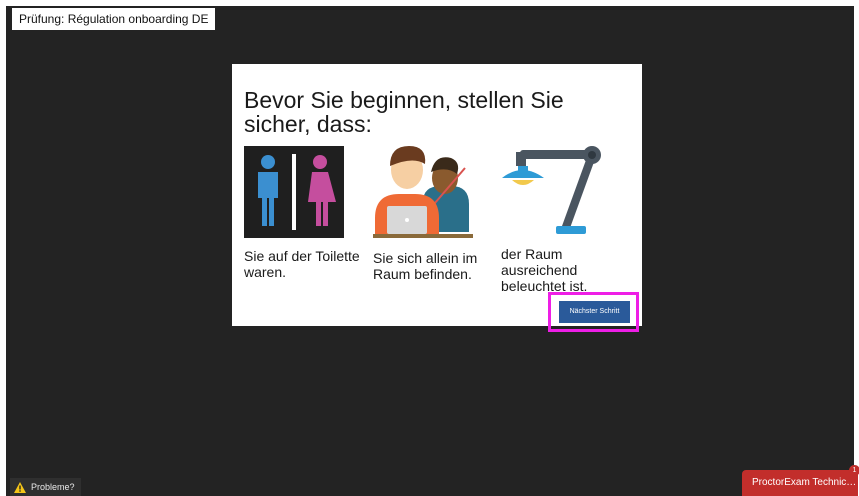 This screenshot has width=859, height=496. Describe the element at coordinates (53, 487) in the screenshot. I see `problems-label: Probleme?` at that location.